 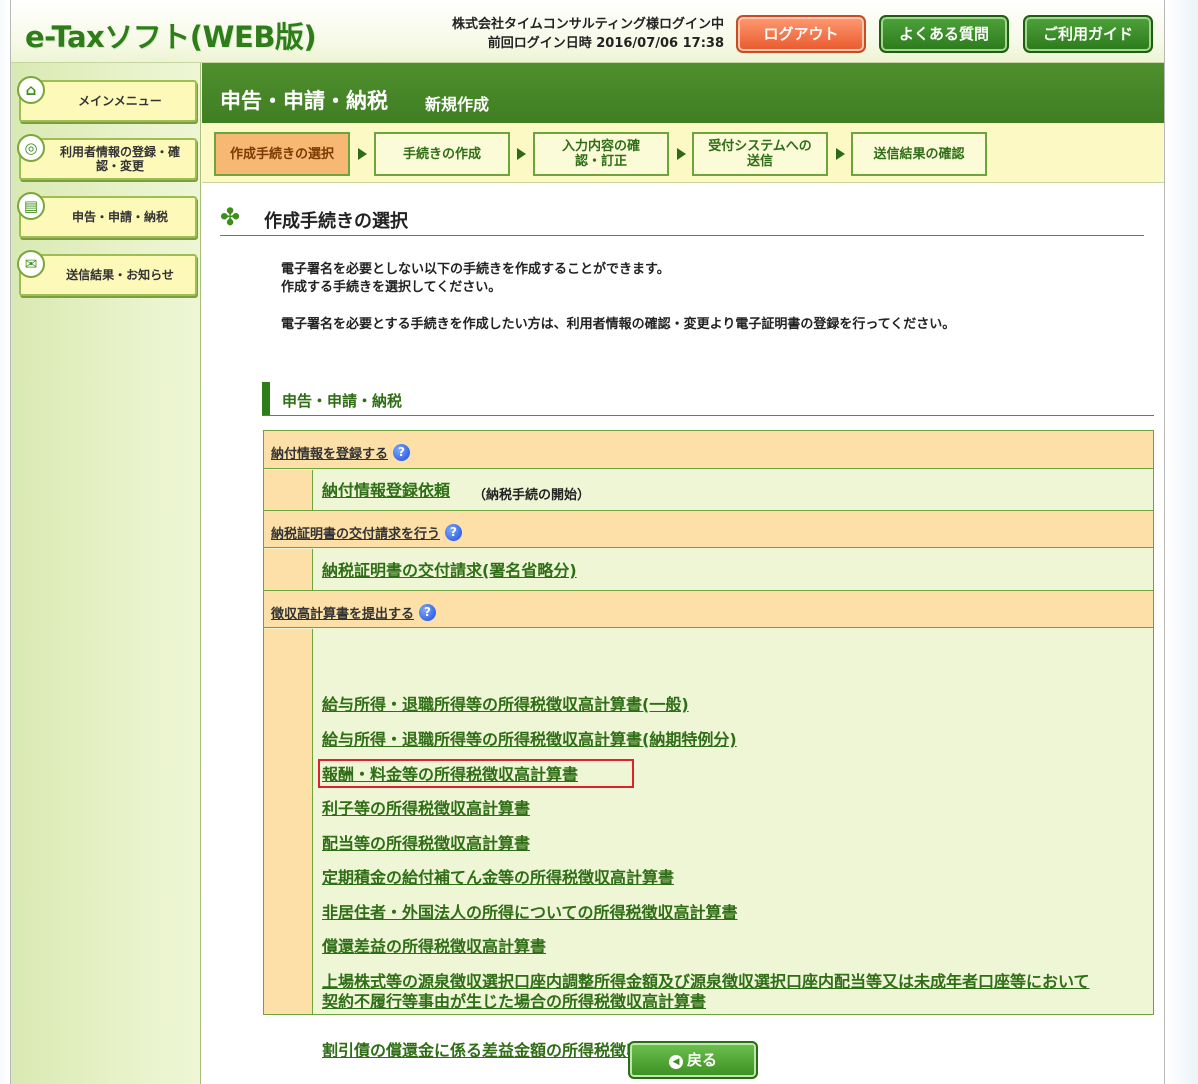 I want to click on group-link-tax-certificate: 納税証明書の交付請求を行う?, so click(x=367, y=532).